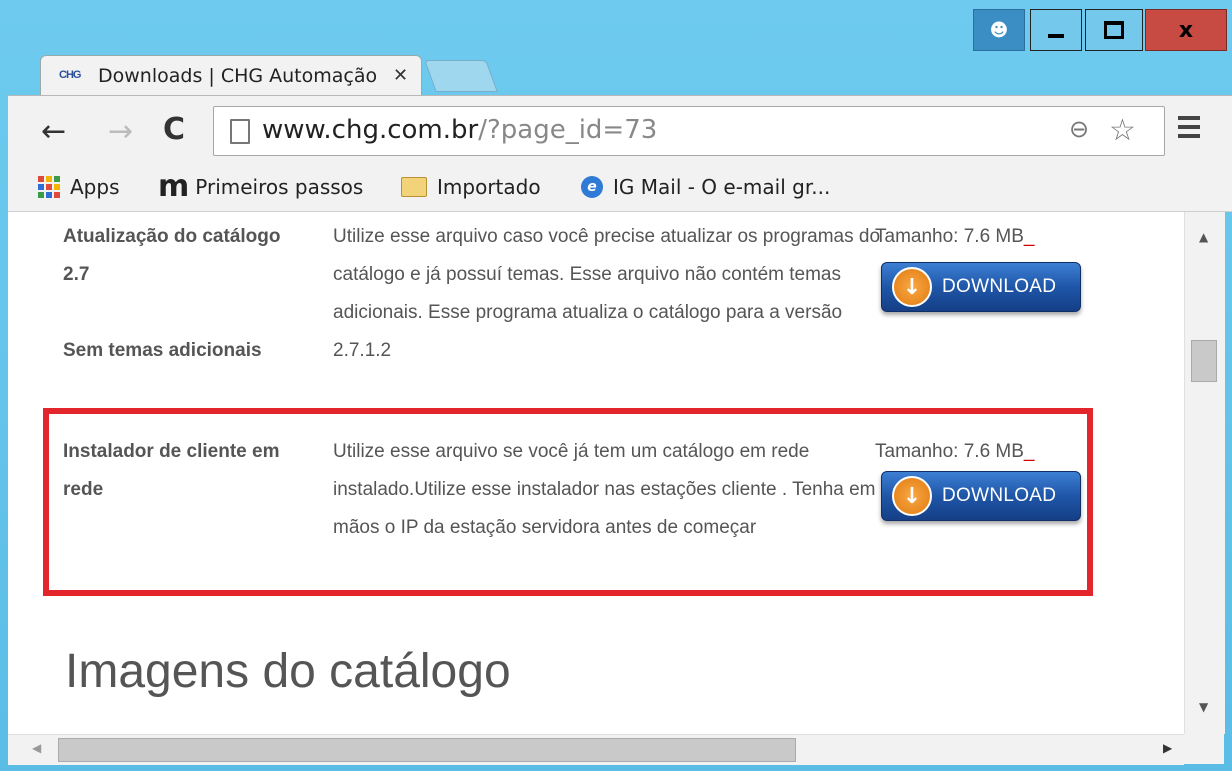 The height and width of the screenshot is (771, 1232). I want to click on maximize-icon, so click(1114, 30).